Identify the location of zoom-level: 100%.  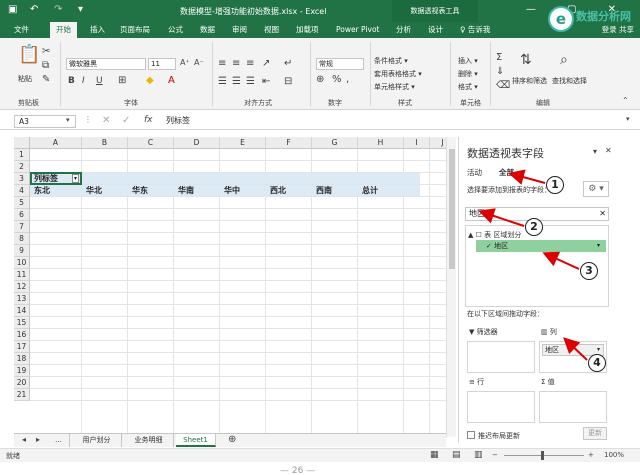
(614, 455).